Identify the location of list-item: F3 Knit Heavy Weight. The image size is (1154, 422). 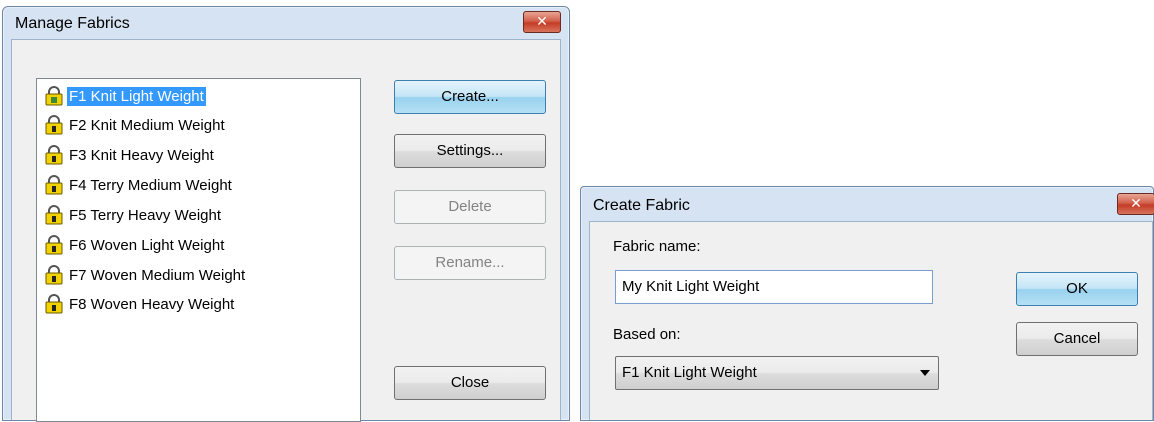
(130, 155).